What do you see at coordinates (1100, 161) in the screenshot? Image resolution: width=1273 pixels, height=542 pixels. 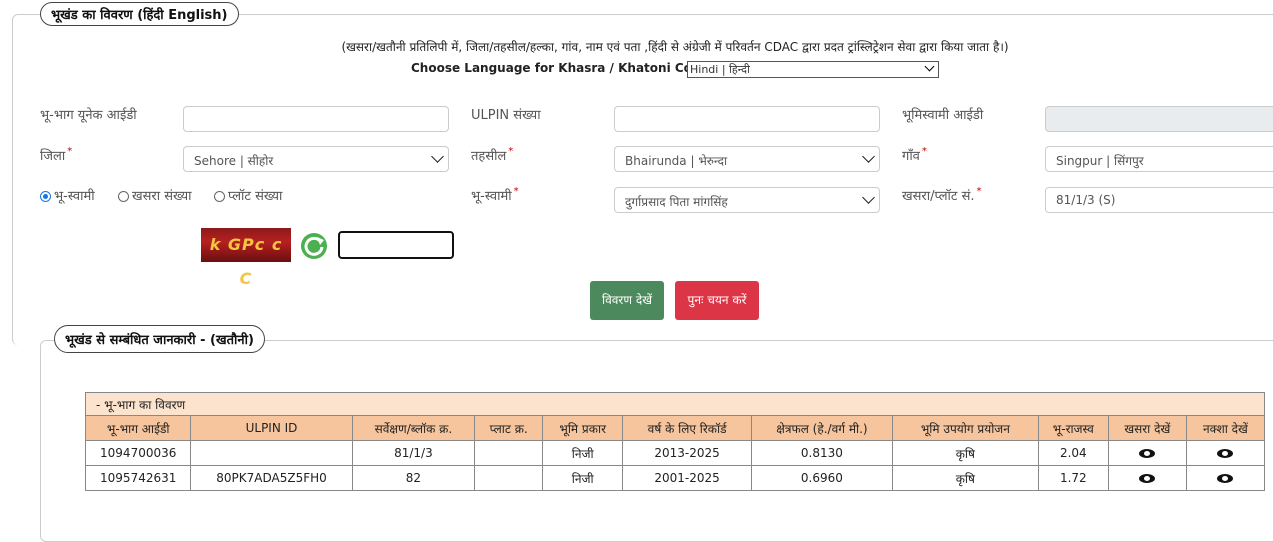 I see `village-value: Singpur | सिंगपुर` at bounding box center [1100, 161].